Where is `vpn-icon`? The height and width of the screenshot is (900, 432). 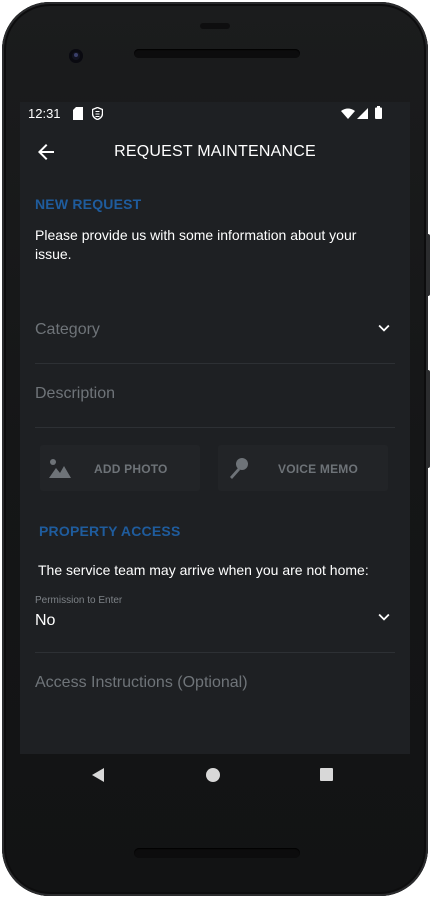
vpn-icon is located at coordinates (97, 113).